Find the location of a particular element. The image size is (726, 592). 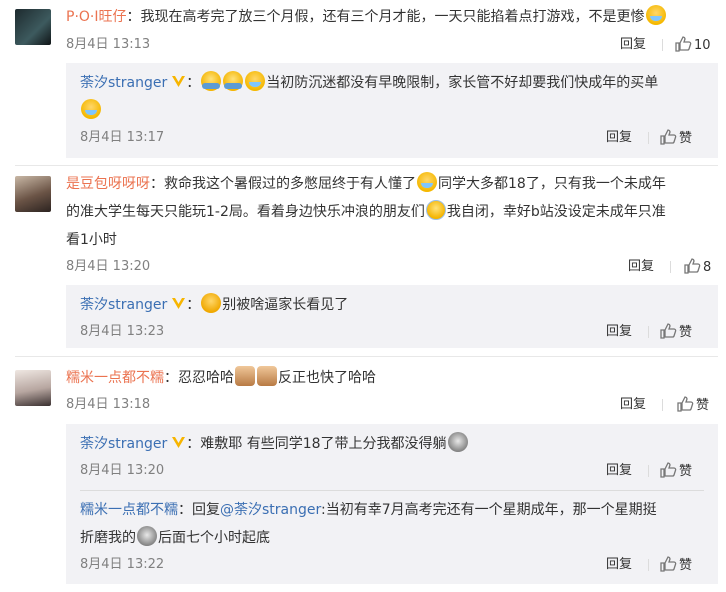

like-count: 8 is located at coordinates (707, 267).